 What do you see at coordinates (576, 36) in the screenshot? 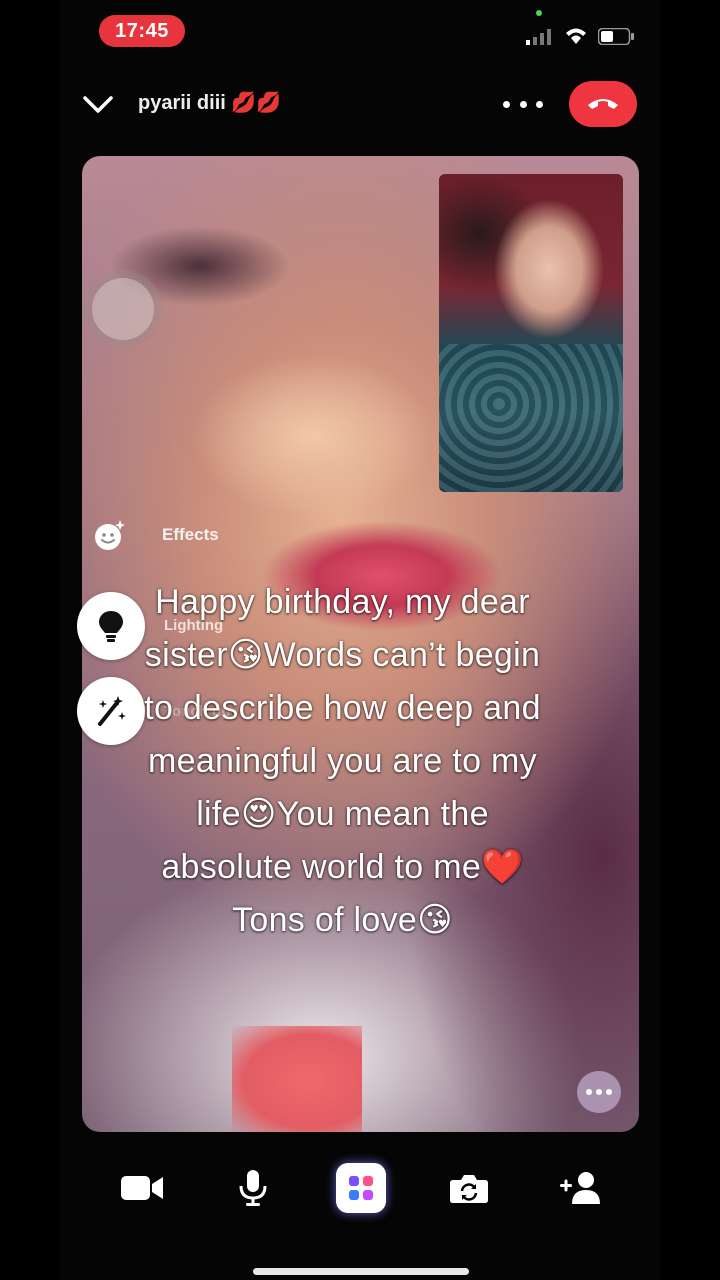
I see `wifi-icon` at bounding box center [576, 36].